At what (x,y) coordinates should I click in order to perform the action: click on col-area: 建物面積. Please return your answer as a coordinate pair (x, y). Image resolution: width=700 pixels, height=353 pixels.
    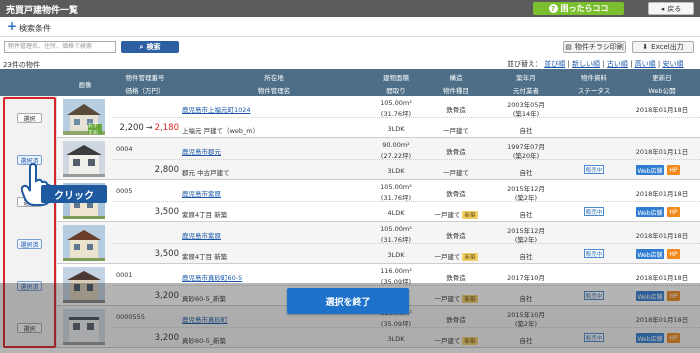
    Looking at the image, I should click on (396, 78).